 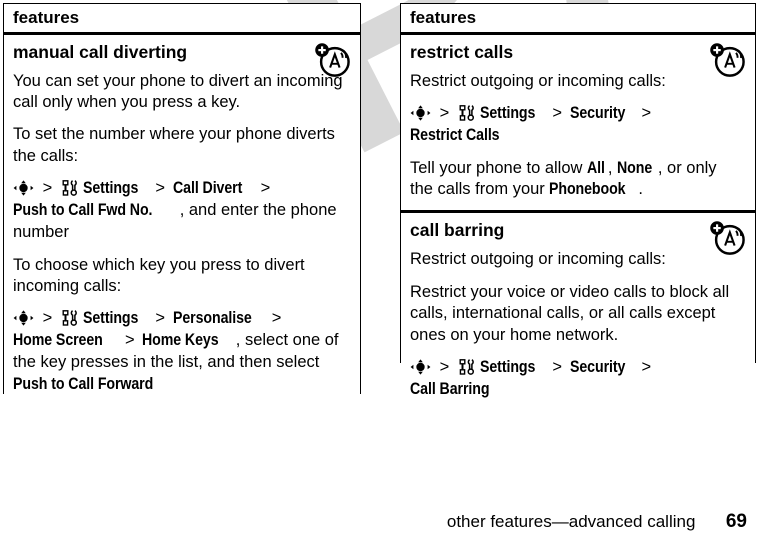 What do you see at coordinates (577, 379) in the screenshot?
I see `menu-path: > Settings > Security > Call Barring` at bounding box center [577, 379].